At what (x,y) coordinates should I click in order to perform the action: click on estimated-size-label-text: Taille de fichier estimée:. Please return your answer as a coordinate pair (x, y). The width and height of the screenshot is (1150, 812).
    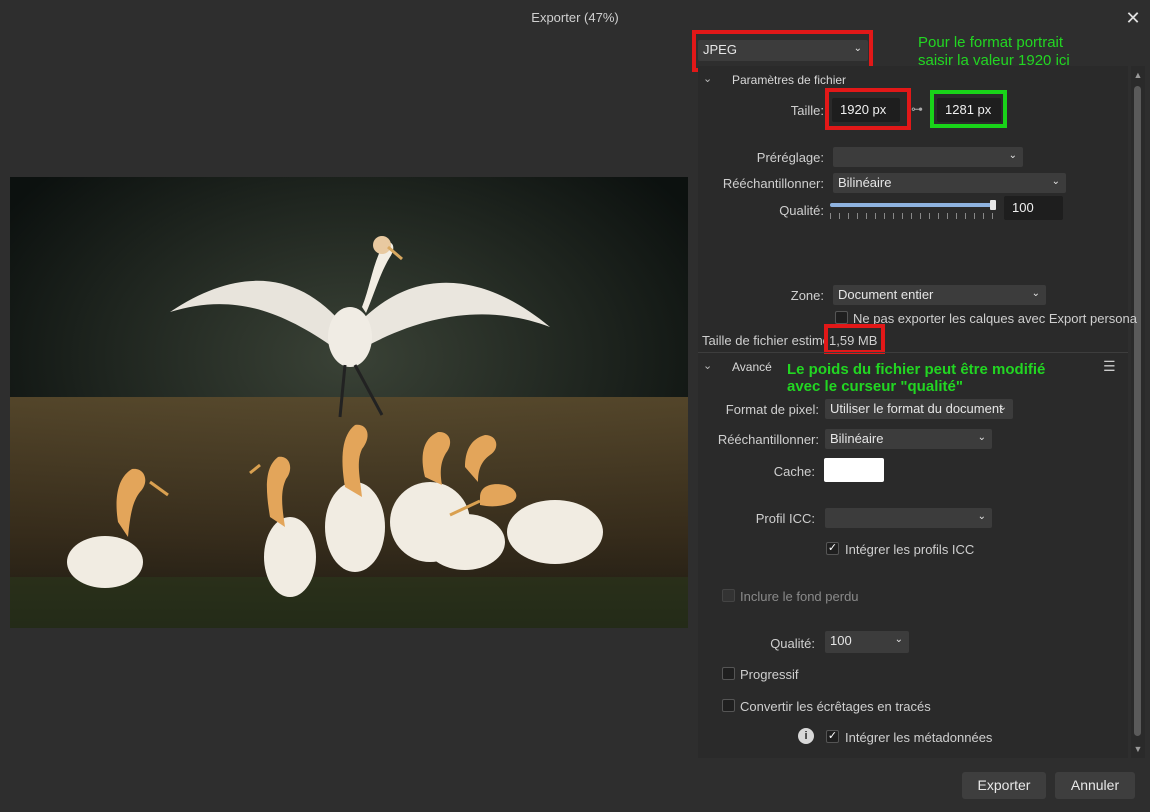
    Looking at the image, I should click on (764, 340).